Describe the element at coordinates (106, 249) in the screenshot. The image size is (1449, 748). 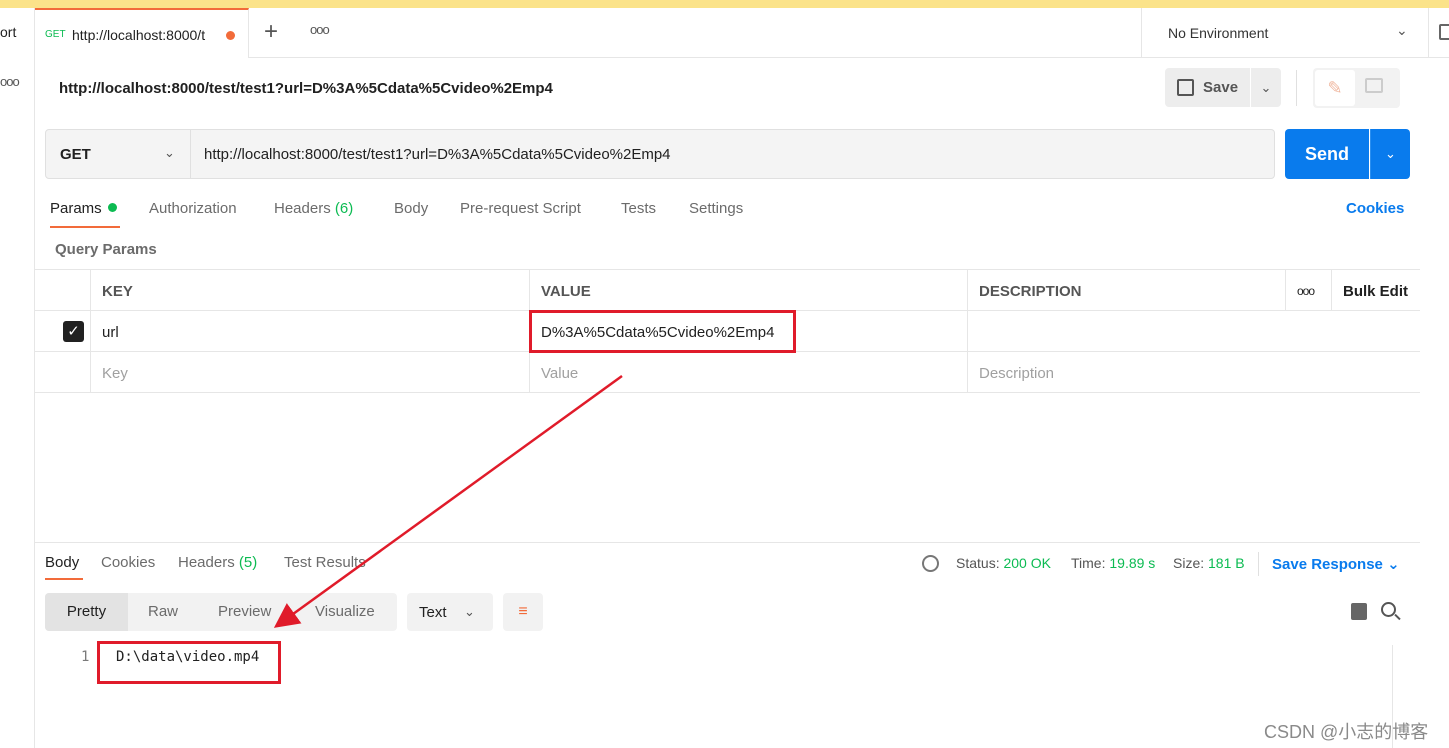
I see `query-params-heading: Query Params` at that location.